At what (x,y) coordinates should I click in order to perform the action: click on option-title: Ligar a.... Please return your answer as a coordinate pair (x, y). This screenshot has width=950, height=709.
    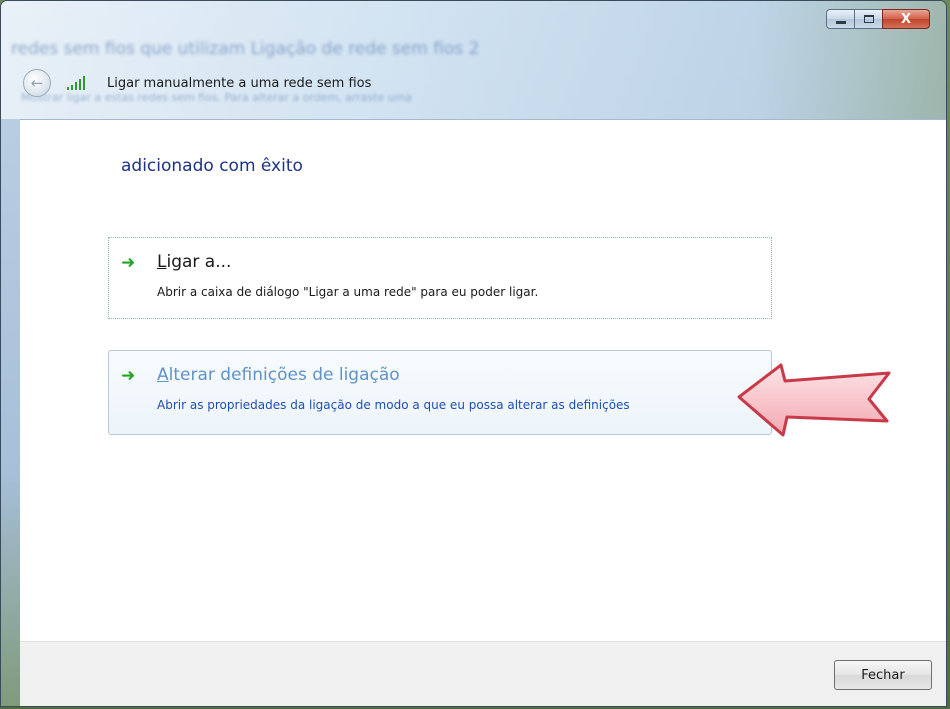
    Looking at the image, I should click on (194, 262).